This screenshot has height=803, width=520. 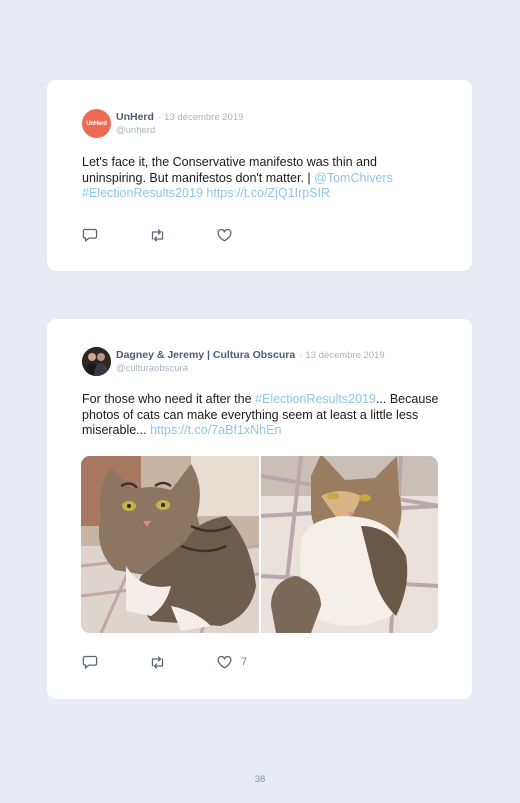 I want to click on avatar, so click(x=96, y=361).